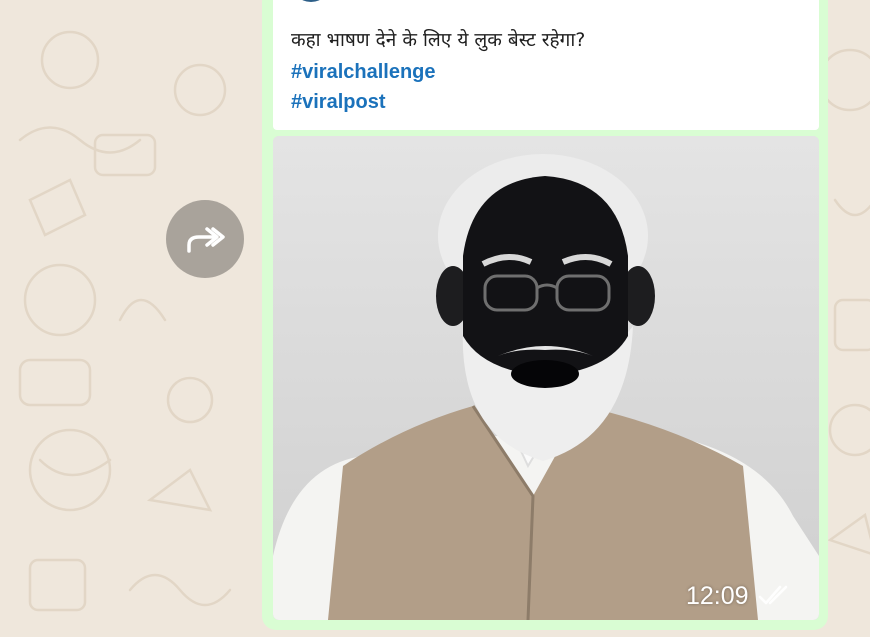 The image size is (870, 637). What do you see at coordinates (773, 595) in the screenshot?
I see `double-check-icon` at bounding box center [773, 595].